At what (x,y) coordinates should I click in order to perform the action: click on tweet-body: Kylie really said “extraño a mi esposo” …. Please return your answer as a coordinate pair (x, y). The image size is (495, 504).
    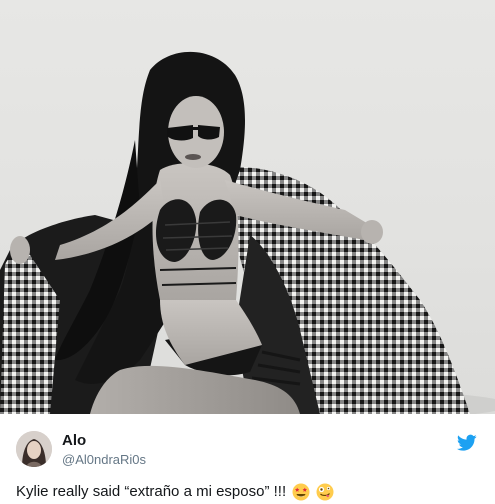
    Looking at the image, I should click on (151, 492).